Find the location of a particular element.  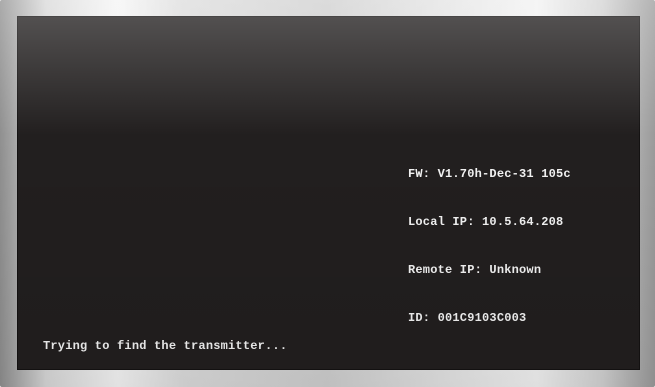

firmware-version: FW: V1.70h-Dec-31 105c is located at coordinates (489, 174).